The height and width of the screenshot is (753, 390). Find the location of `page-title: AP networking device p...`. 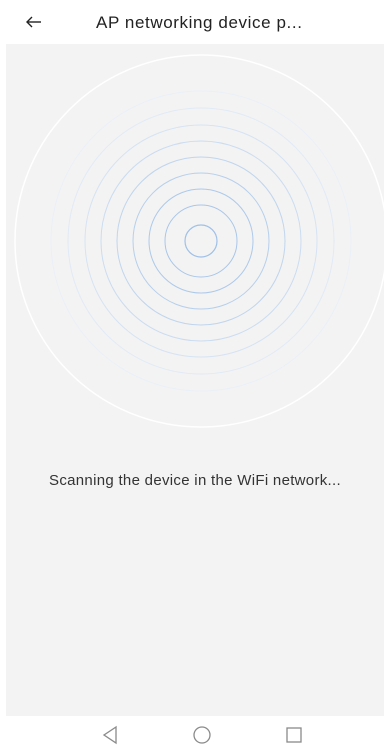

page-title: AP networking device p... is located at coordinates (199, 22).